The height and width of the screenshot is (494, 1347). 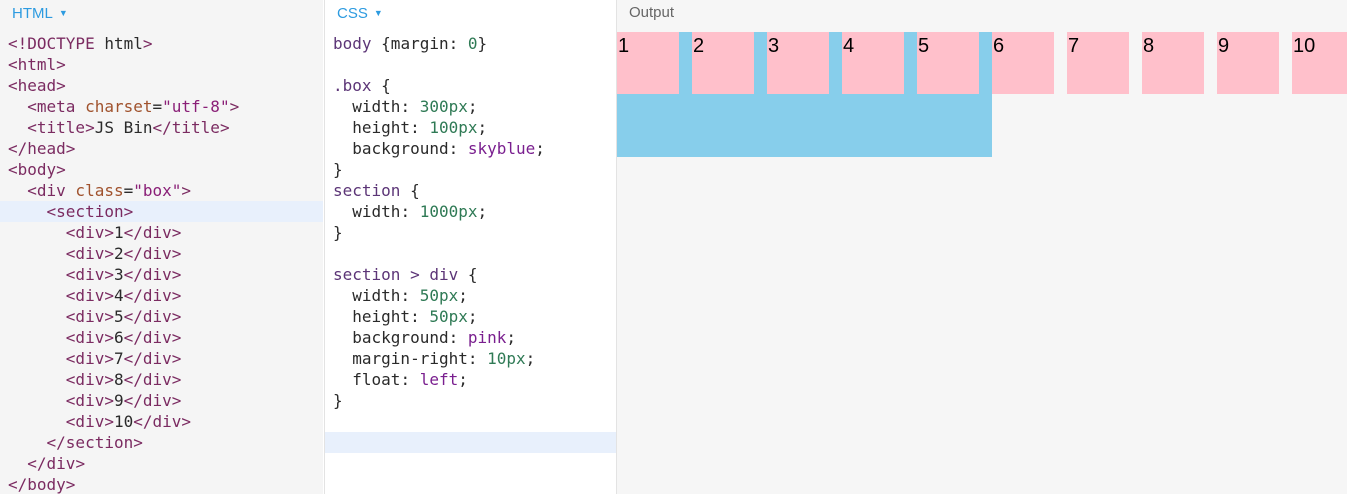 What do you see at coordinates (161, 253) in the screenshot?
I see `html-code-line: <div>2</div>` at bounding box center [161, 253].